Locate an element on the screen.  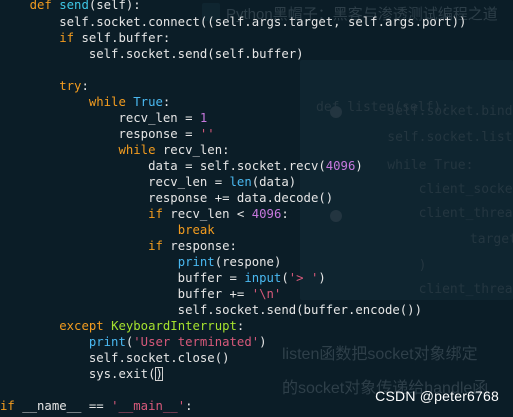
ghost-code-line: client_socket is located at coordinates (434, 189).